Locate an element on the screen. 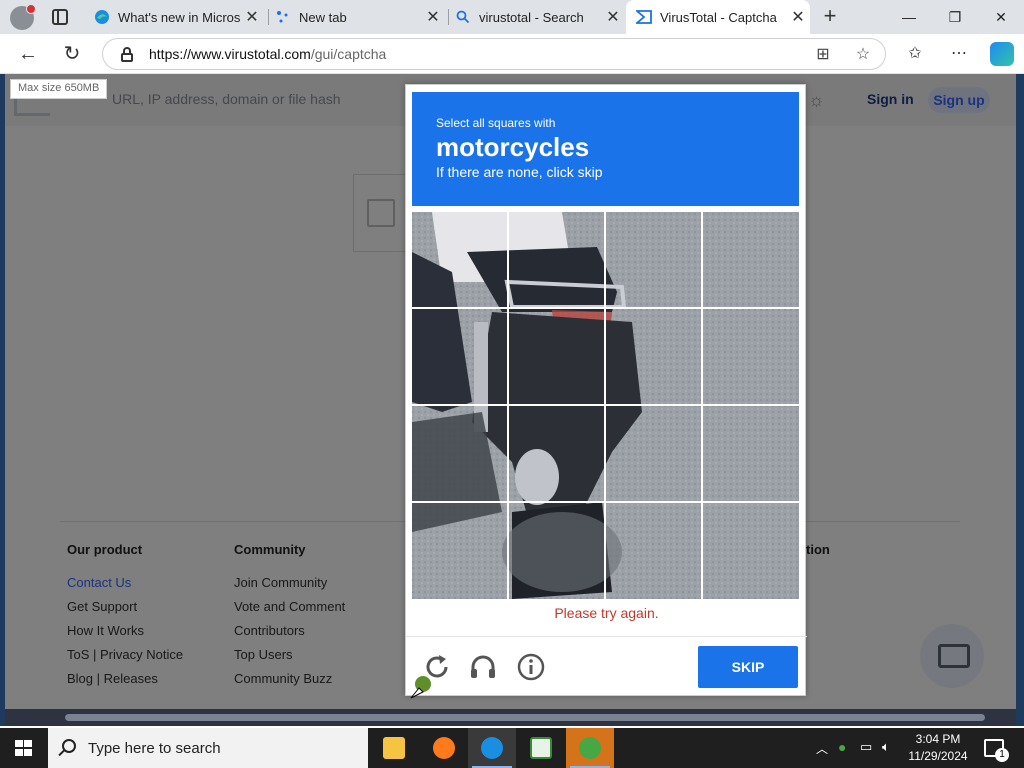 The width and height of the screenshot is (1024, 768). window-frame-left is located at coordinates (2, 400).